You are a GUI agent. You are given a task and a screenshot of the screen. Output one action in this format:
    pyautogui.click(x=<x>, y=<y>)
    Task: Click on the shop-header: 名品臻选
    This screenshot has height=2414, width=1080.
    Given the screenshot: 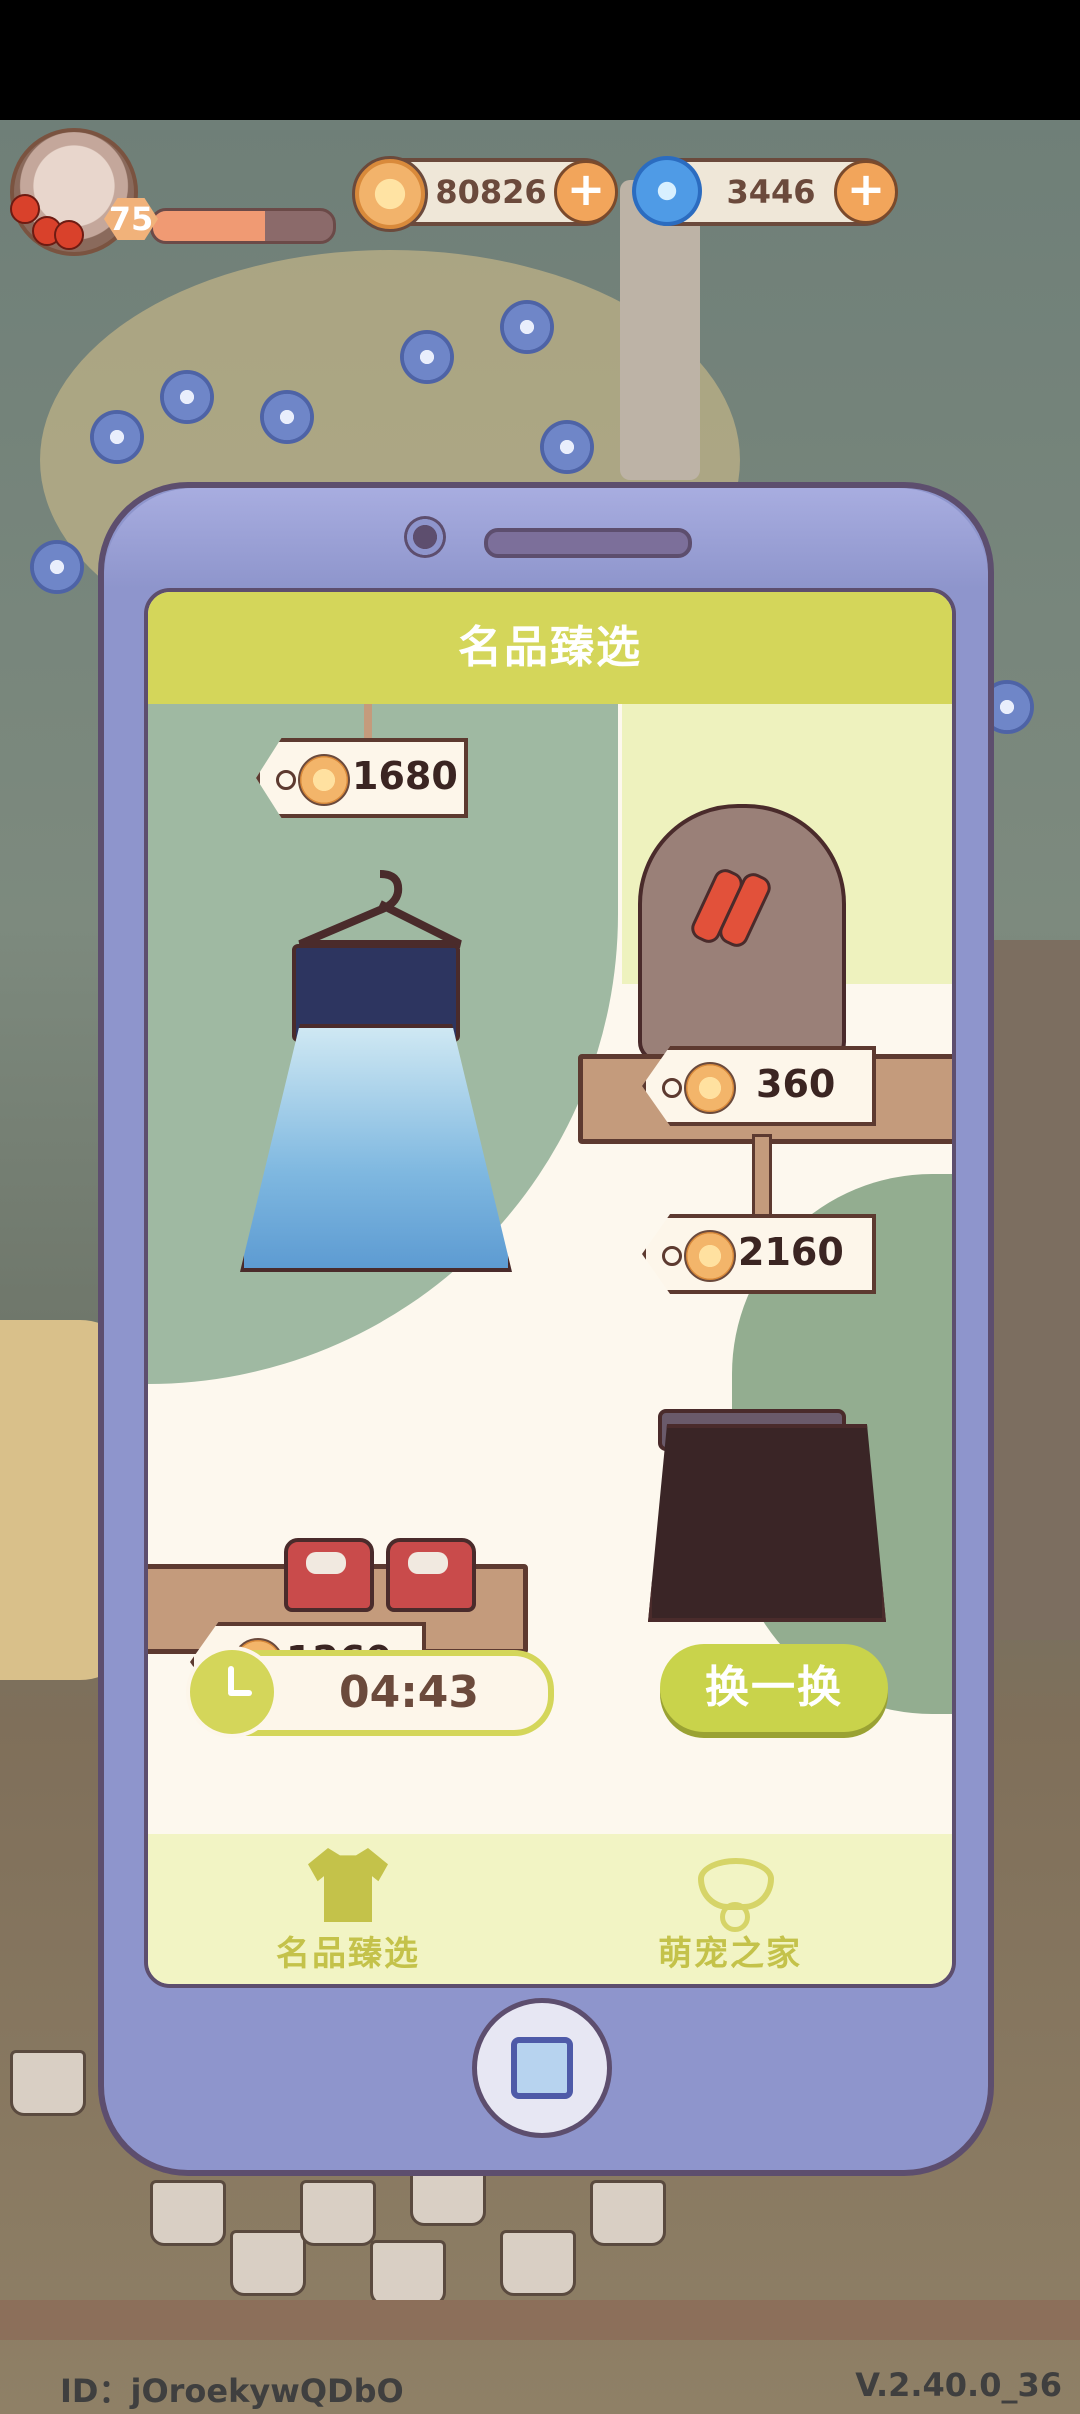 What is the action you would take?
    pyautogui.click(x=550, y=648)
    